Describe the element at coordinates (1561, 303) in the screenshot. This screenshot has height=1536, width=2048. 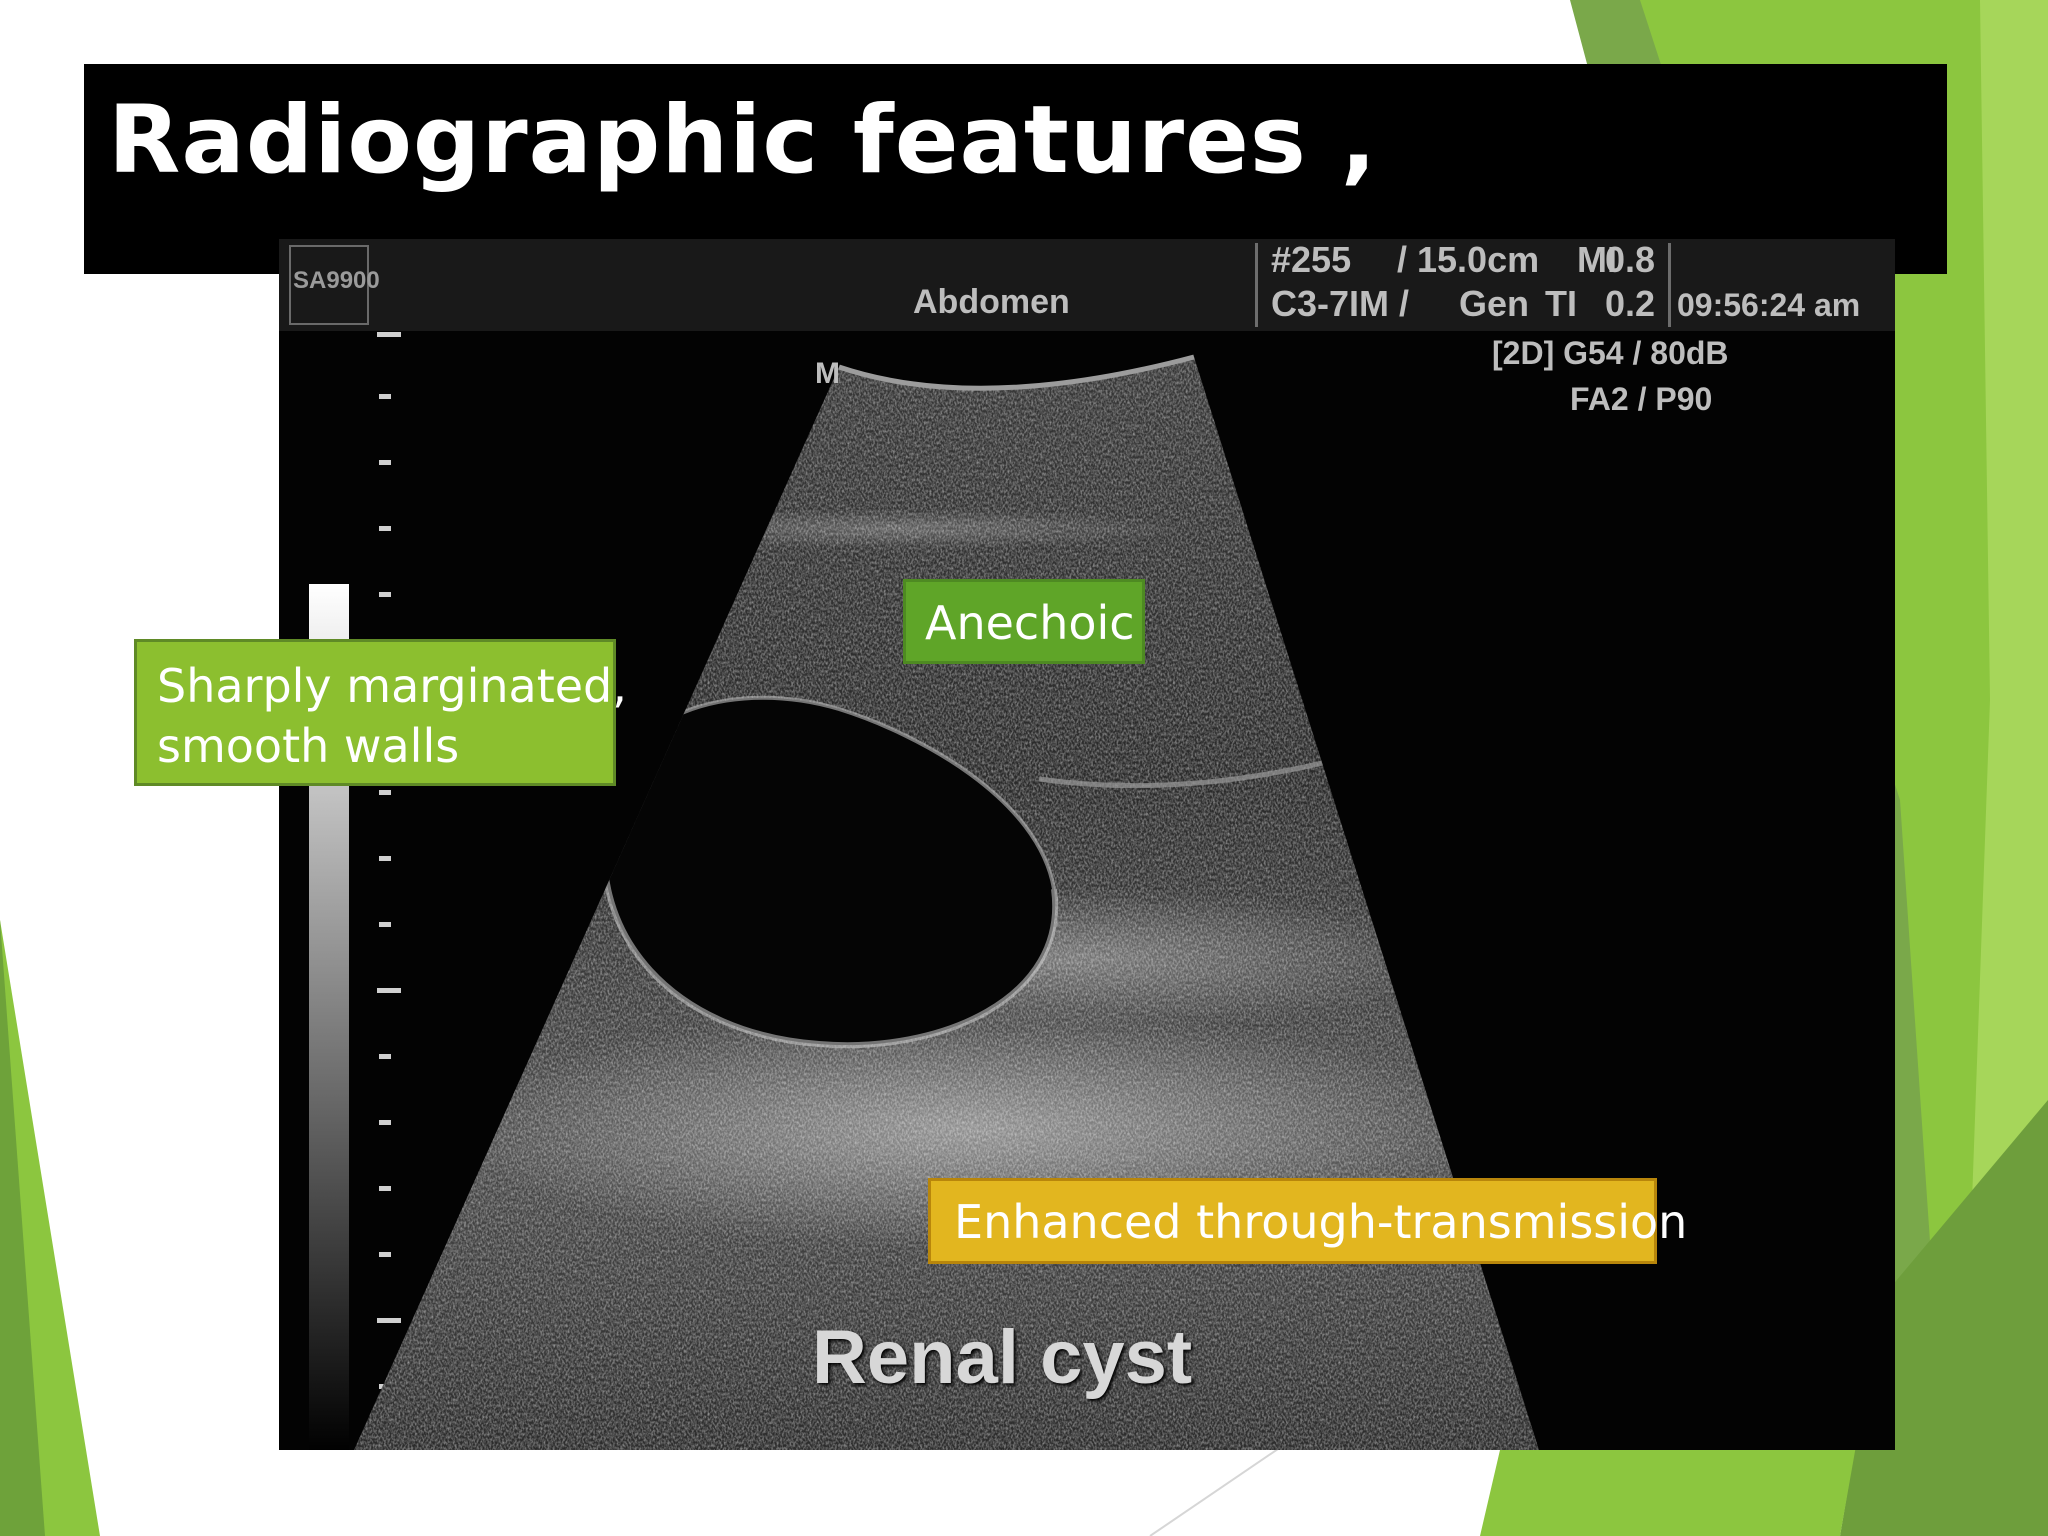
I see `ti-label: TI` at that location.